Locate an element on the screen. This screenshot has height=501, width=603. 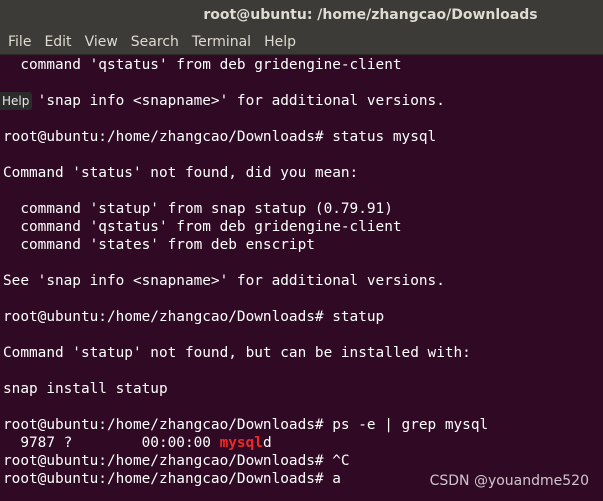
menu-edit: Edit is located at coordinates (57, 42).